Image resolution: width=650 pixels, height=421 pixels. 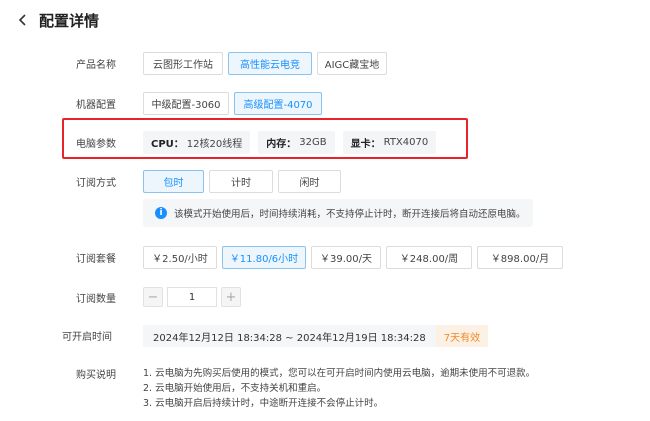 I want to click on quantity-plus-button: +, so click(x=231, y=297).